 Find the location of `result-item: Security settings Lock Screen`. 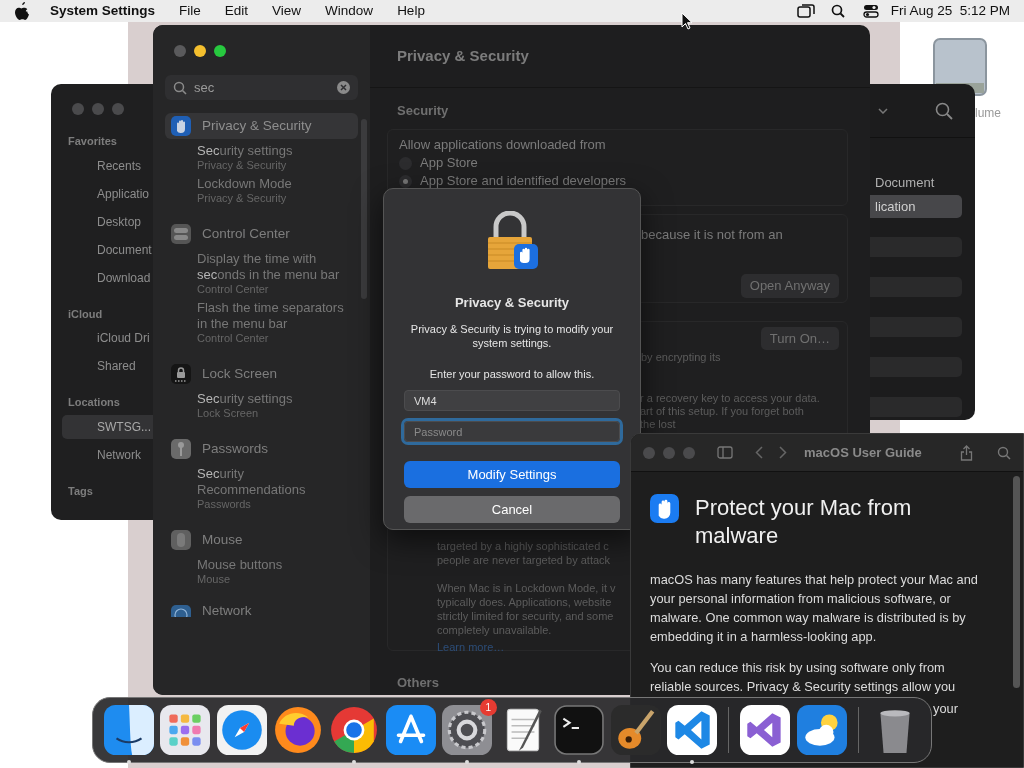

result-item: Security settings Lock Screen is located at coordinates (255, 405).